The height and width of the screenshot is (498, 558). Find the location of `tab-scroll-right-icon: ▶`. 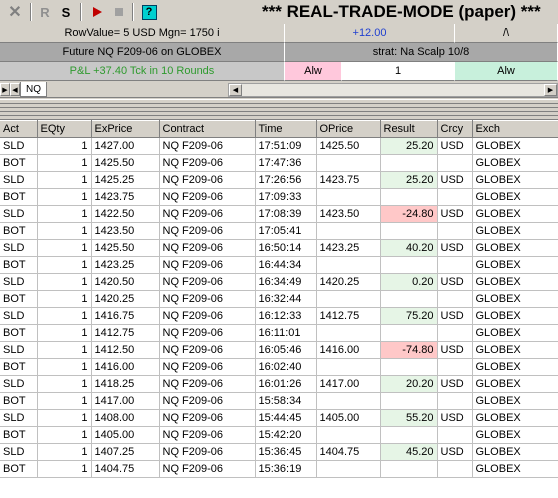

tab-scroll-right-icon: ▶ is located at coordinates (5, 89).